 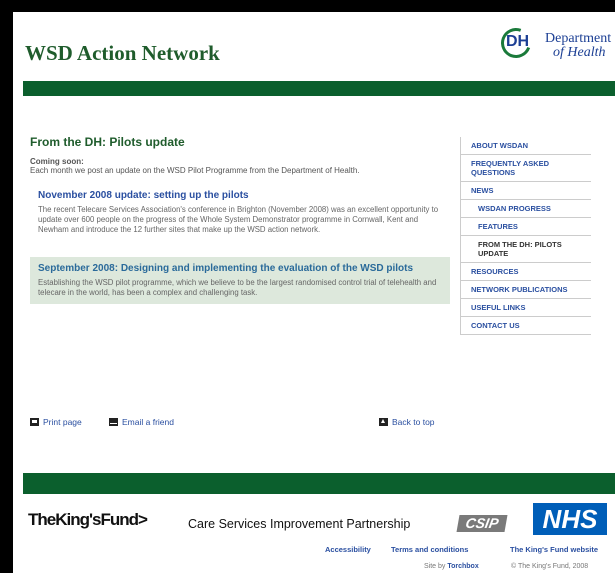 What do you see at coordinates (518, 41) in the screenshot?
I see `dh-logo-letters: DH` at bounding box center [518, 41].